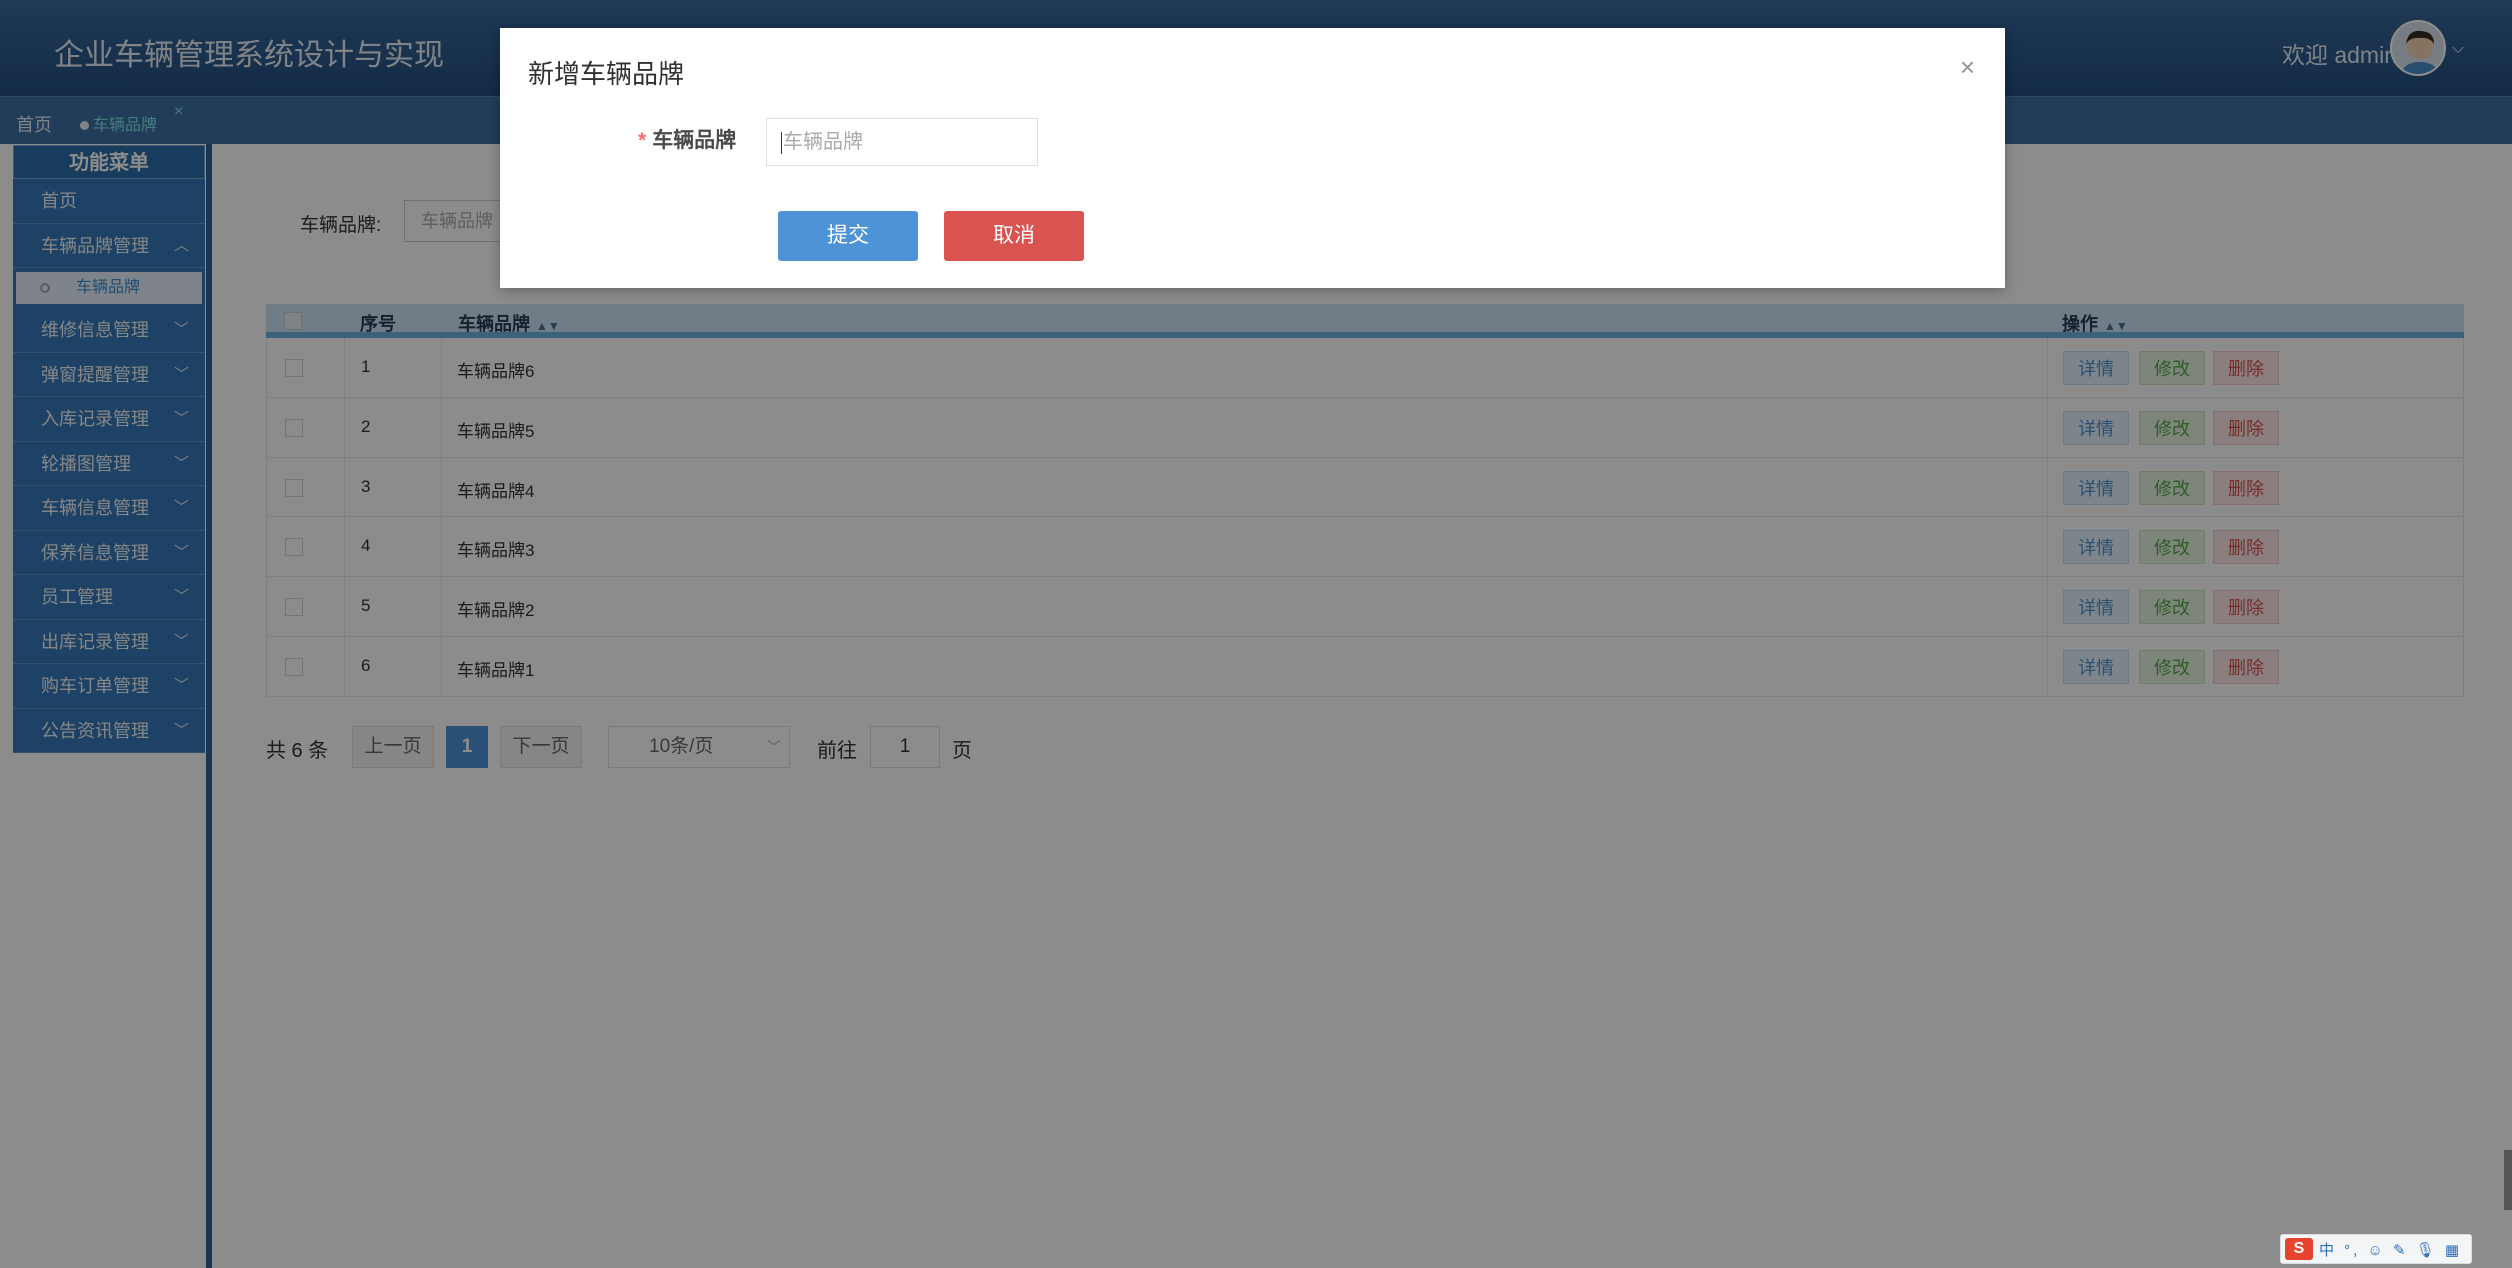 The width and height of the screenshot is (2512, 1268). Describe the element at coordinates (848, 236) in the screenshot. I see `submit-button: 提交` at that location.